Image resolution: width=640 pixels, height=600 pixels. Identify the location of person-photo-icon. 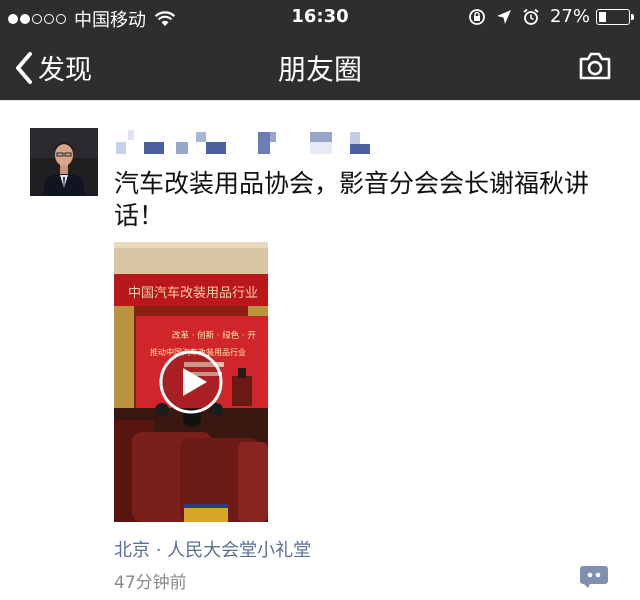
(64, 162).